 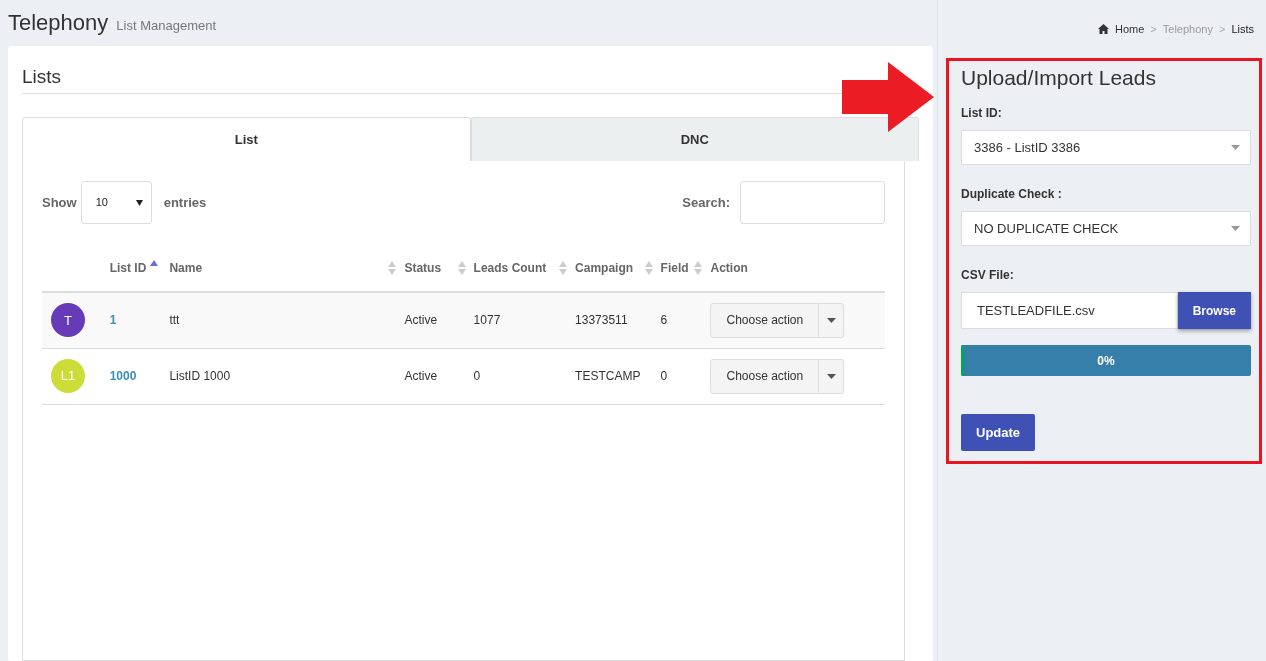 What do you see at coordinates (1214, 311) in the screenshot?
I see `browse-button: Browse` at bounding box center [1214, 311].